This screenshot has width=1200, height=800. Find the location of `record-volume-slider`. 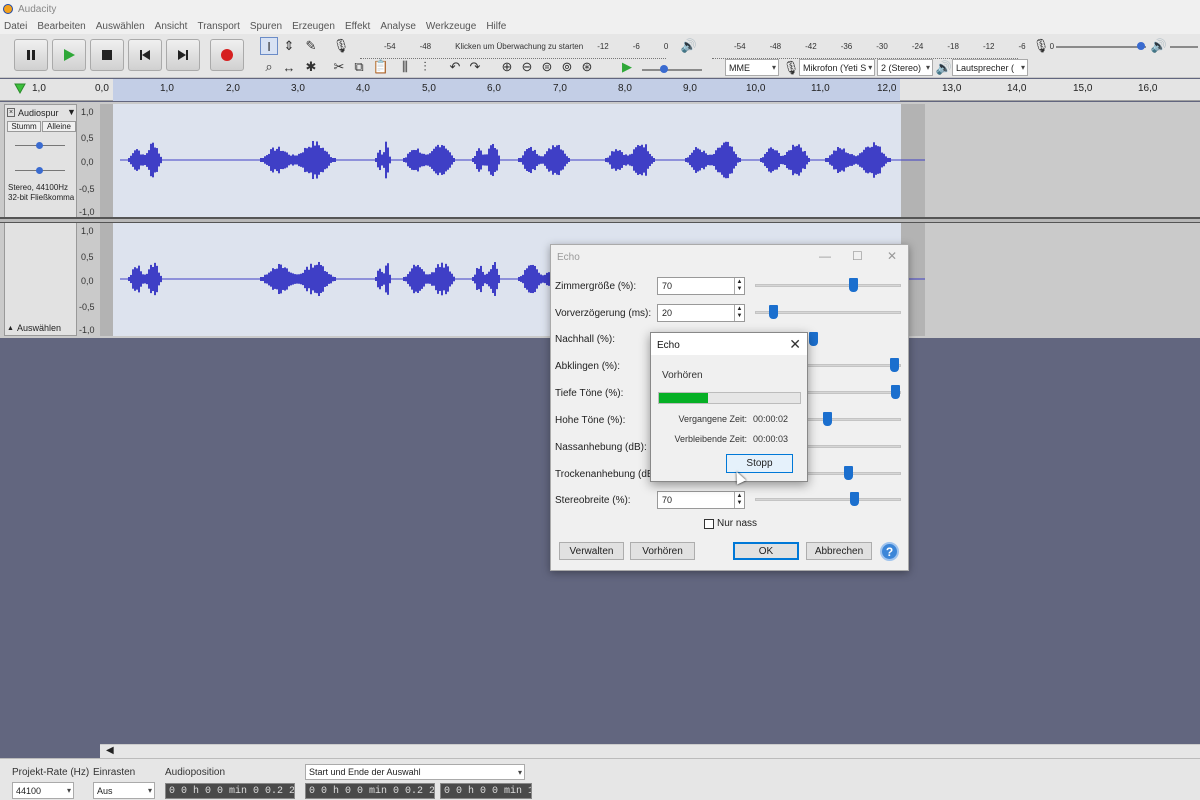

record-volume-slider is located at coordinates (1101, 47).